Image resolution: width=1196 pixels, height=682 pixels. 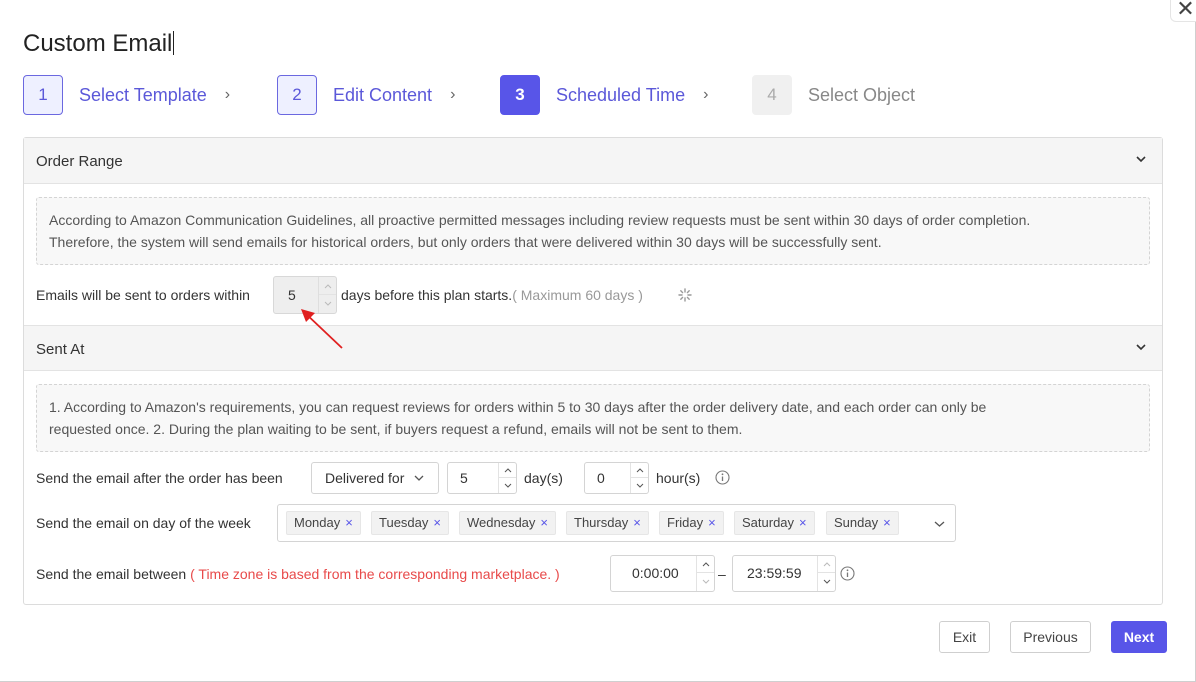 I want to click on weekday-tag: Sunday ×, so click(x=862, y=523).